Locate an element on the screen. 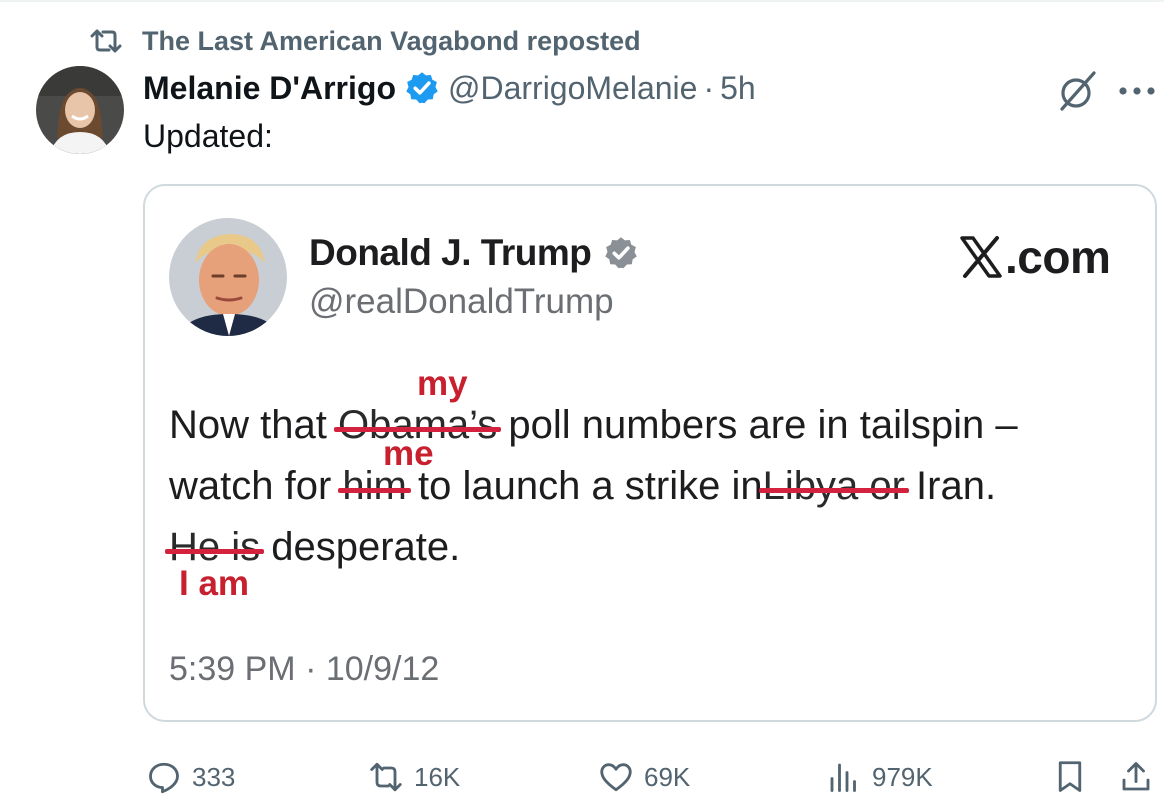 This screenshot has width=1164, height=808. repost-action-icon is located at coordinates (386, 777).